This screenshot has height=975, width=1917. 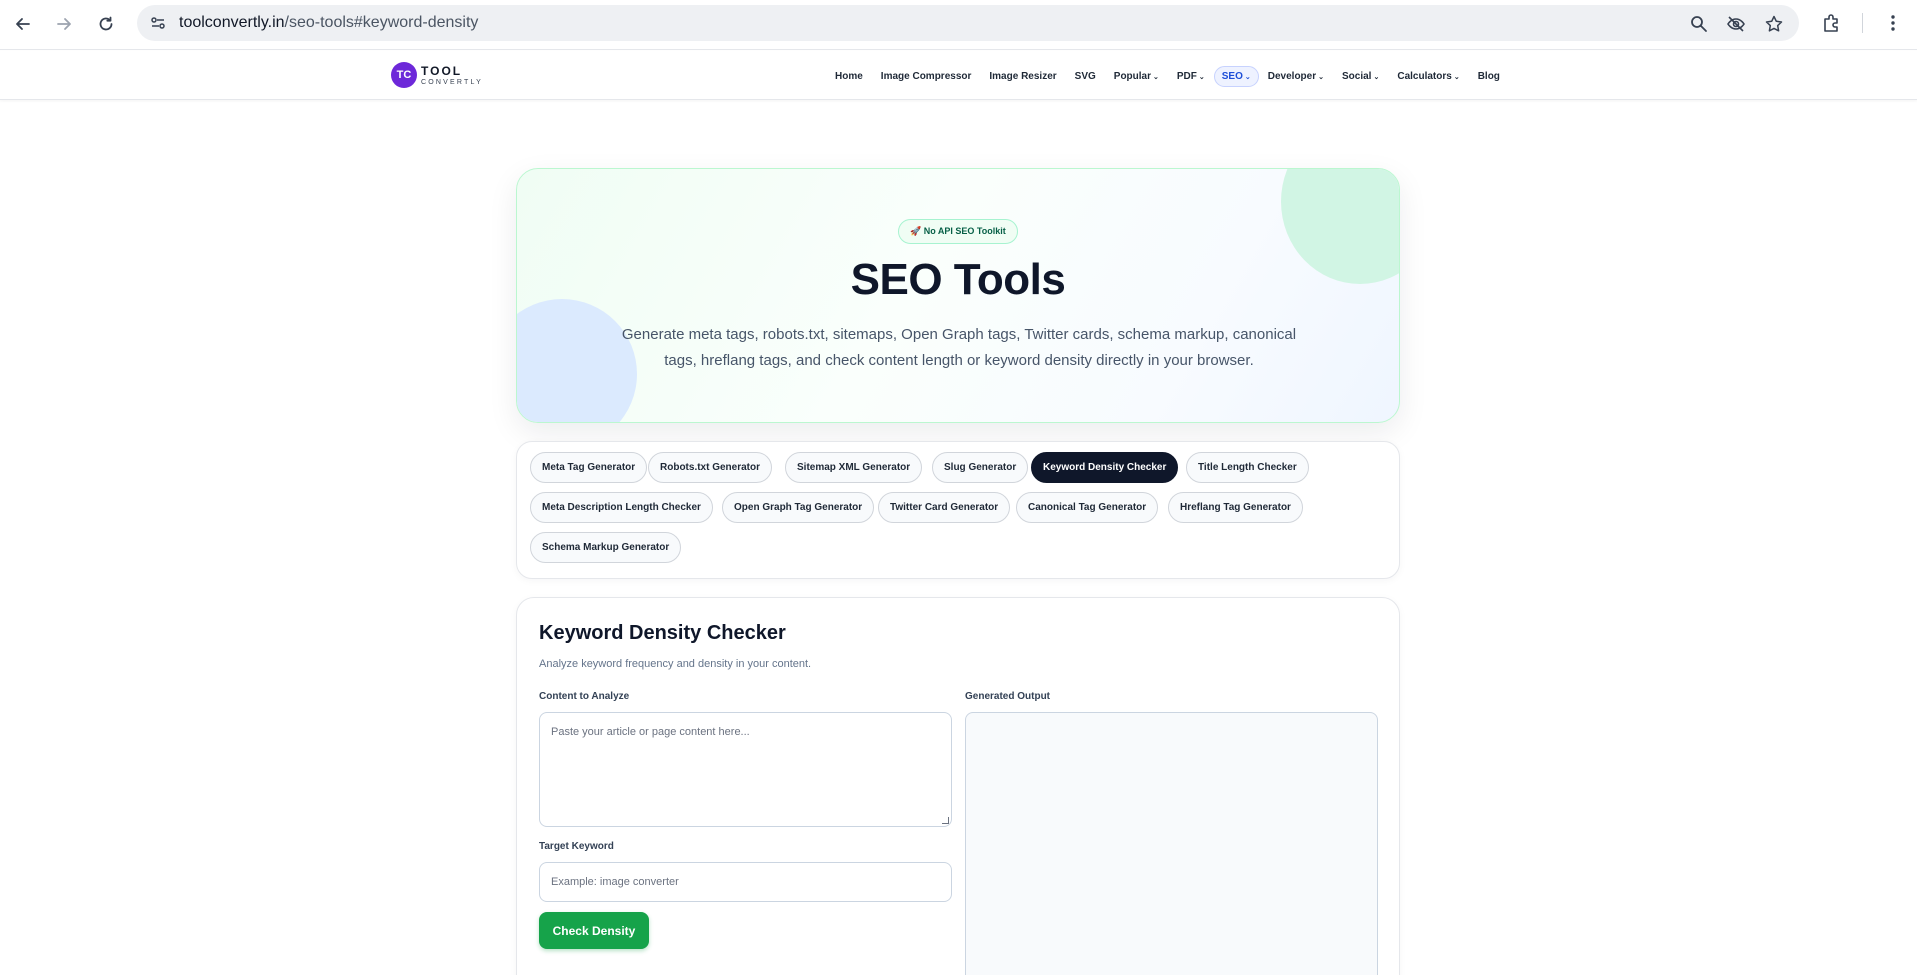 What do you see at coordinates (1232, 76) in the screenshot?
I see `nav-label: SEO` at bounding box center [1232, 76].